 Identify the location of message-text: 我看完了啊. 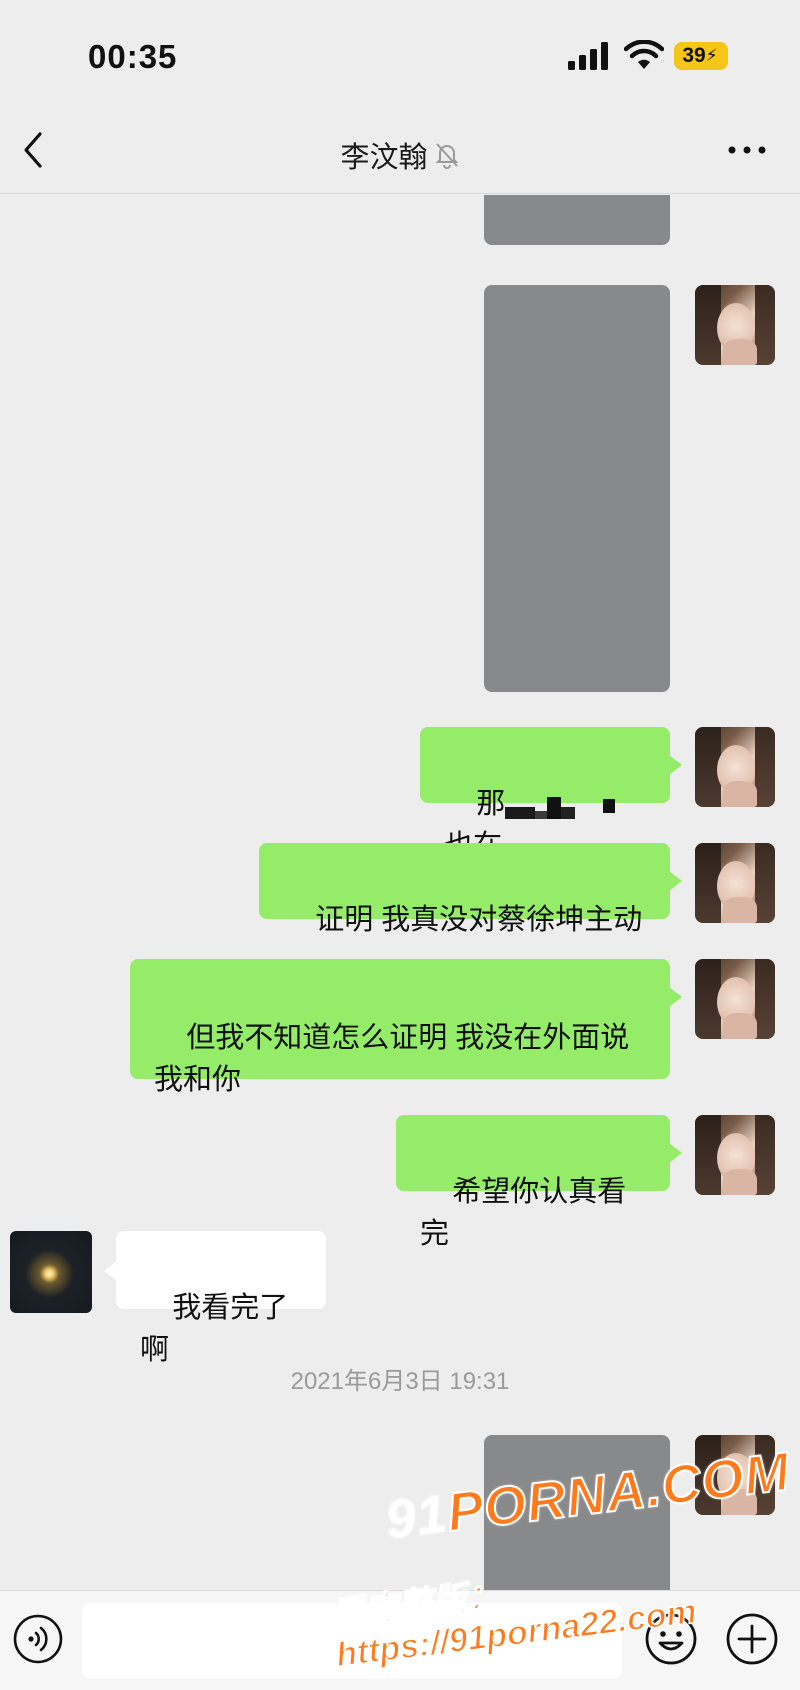
(214, 1329).